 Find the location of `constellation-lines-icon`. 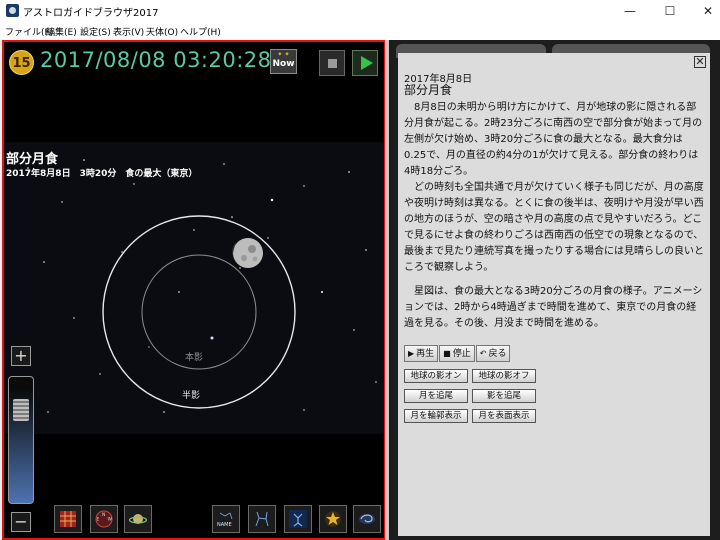

constellation-lines-icon is located at coordinates (262, 519).